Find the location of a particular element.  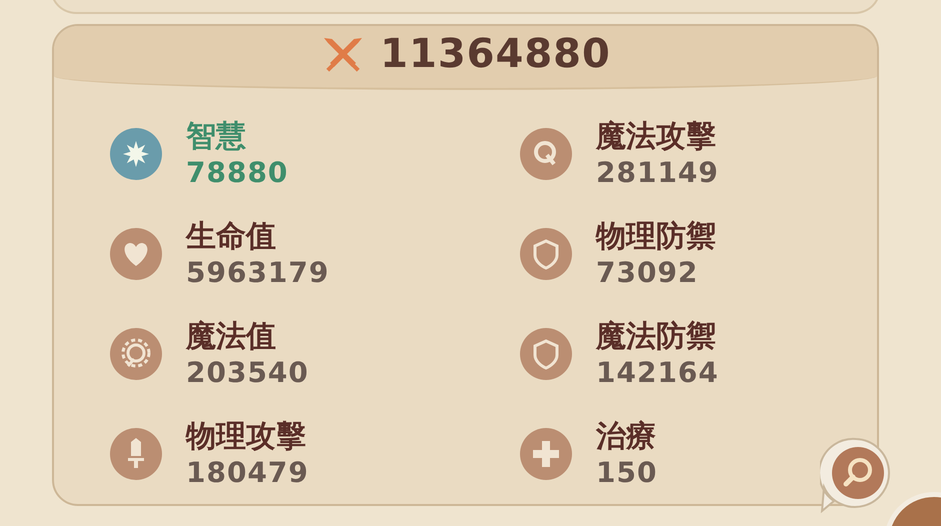

stat-label: 智慧 is located at coordinates (216, 137).